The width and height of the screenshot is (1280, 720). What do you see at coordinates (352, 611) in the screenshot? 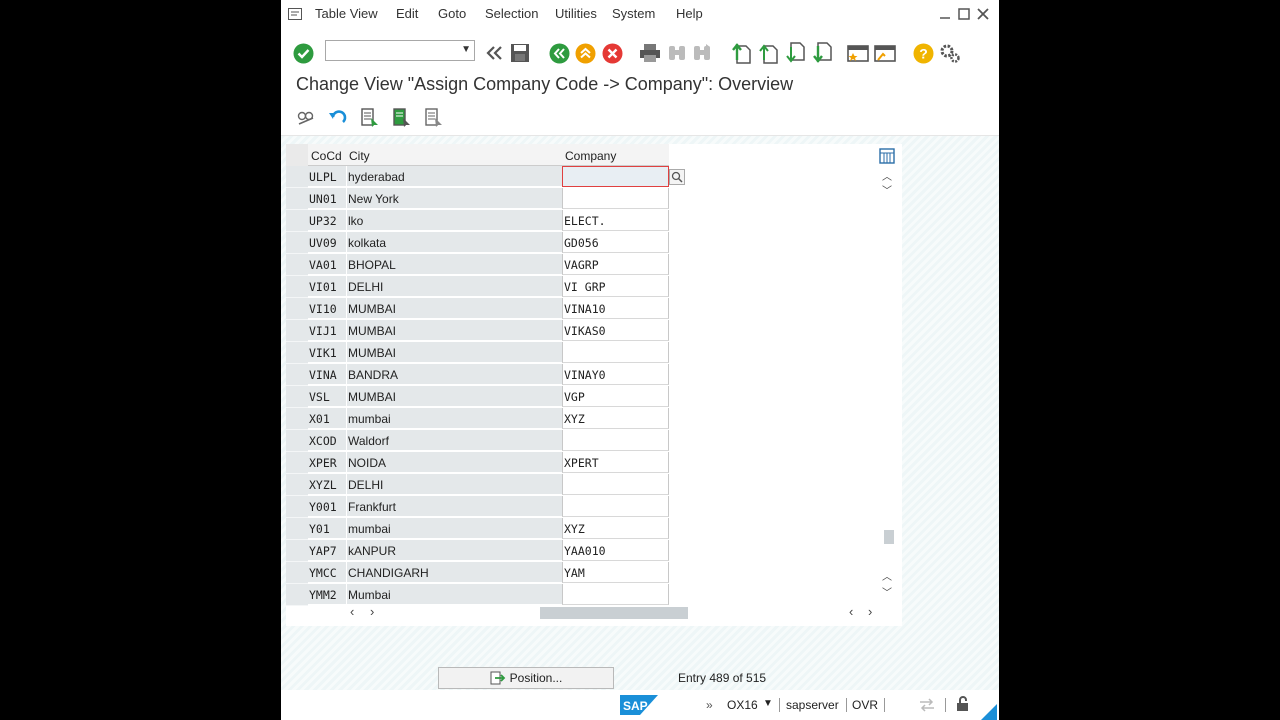
I see `scroll-left-icon: ‹` at bounding box center [352, 611].